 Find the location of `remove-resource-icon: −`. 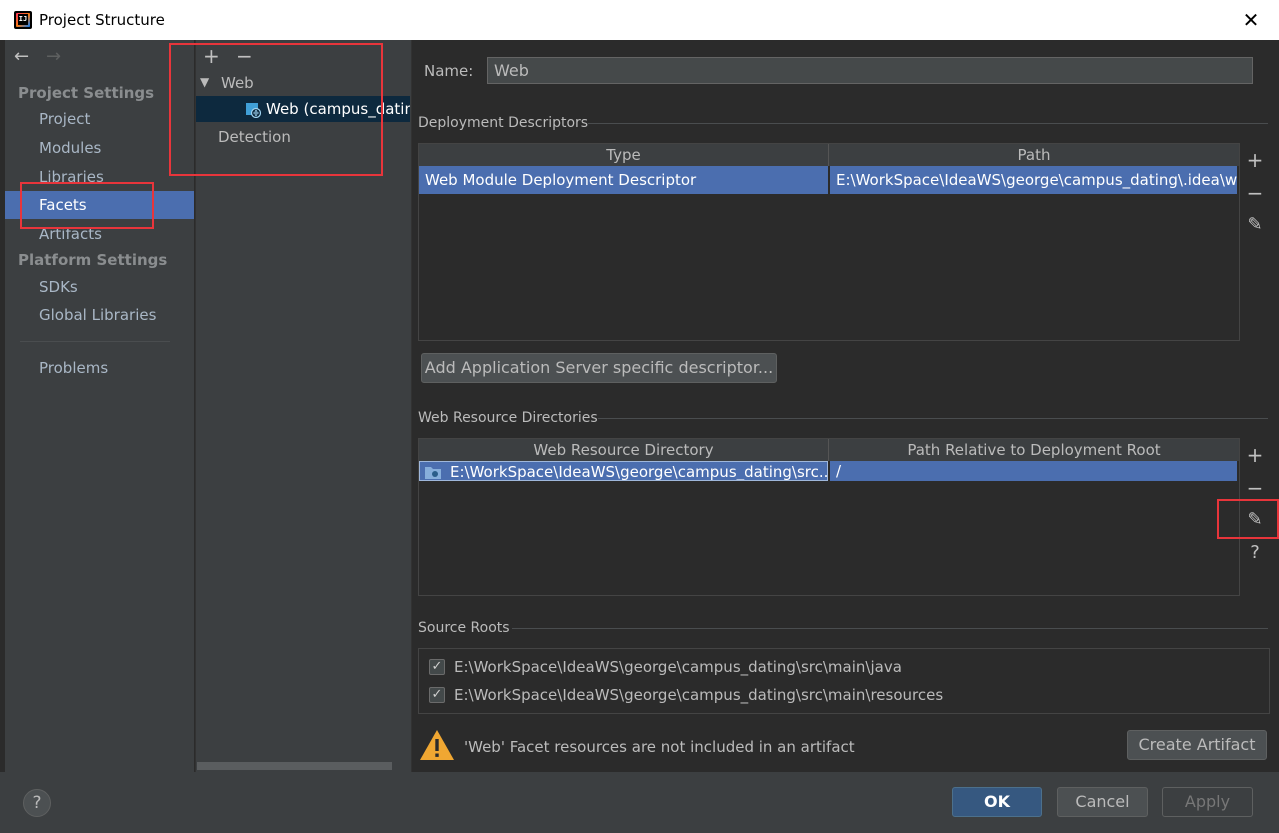

remove-resource-icon: − is located at coordinates (1255, 488).